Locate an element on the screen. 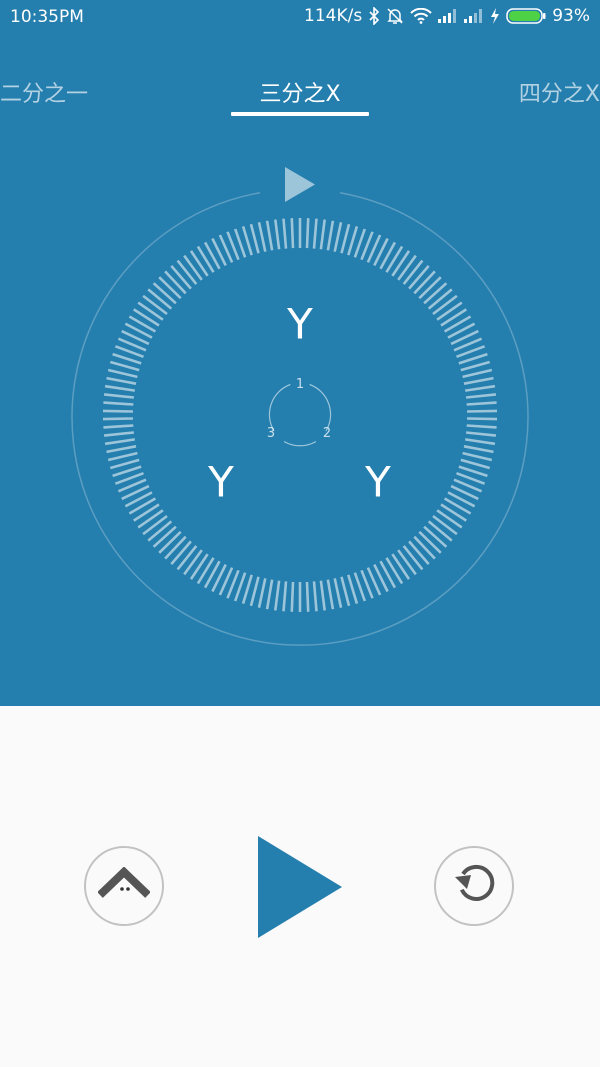  network-speed: 114K/s is located at coordinates (333, 16).